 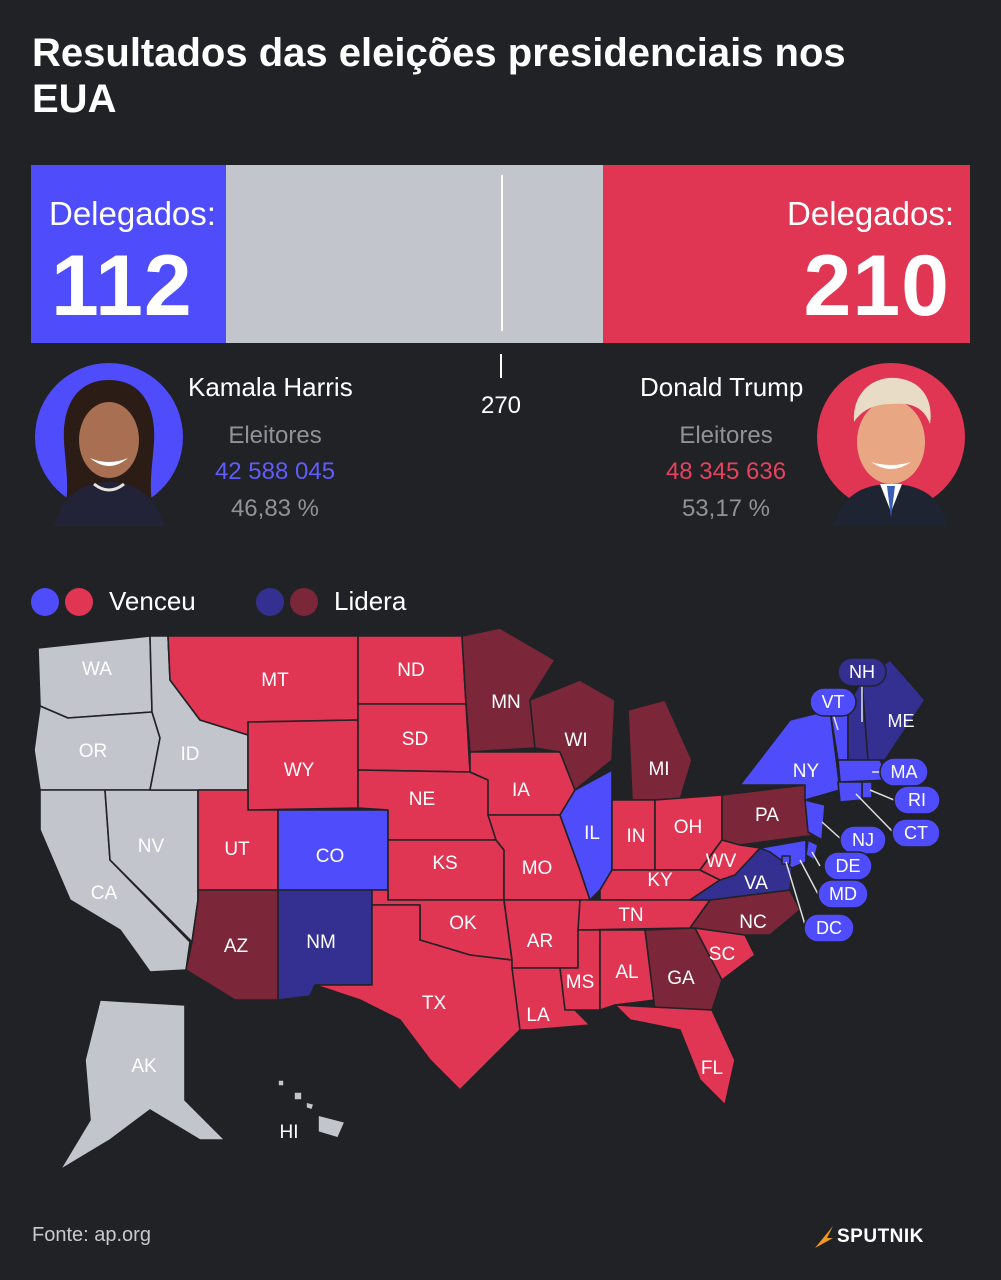 I want to click on harris-delegates-segment: Delegados: 112, so click(x=129, y=254).